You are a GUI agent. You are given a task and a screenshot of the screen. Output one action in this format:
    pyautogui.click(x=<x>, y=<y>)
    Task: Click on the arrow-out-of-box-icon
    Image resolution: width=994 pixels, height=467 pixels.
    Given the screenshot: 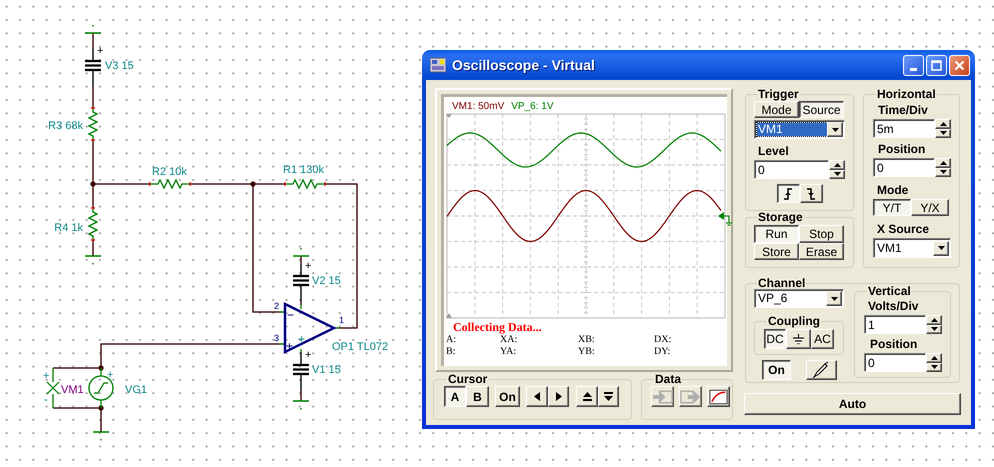 What is the action you would take?
    pyautogui.click(x=690, y=396)
    